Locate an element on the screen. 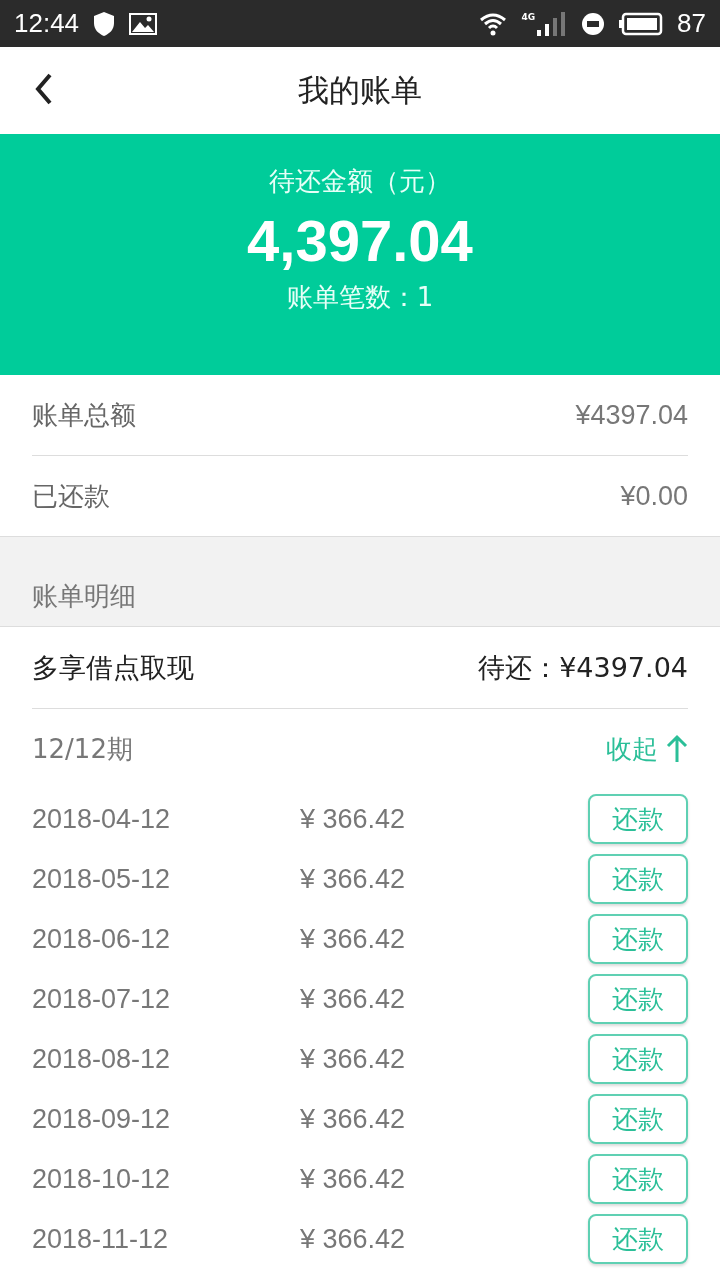  due-date: 2018-10-12 is located at coordinates (102, 1179).